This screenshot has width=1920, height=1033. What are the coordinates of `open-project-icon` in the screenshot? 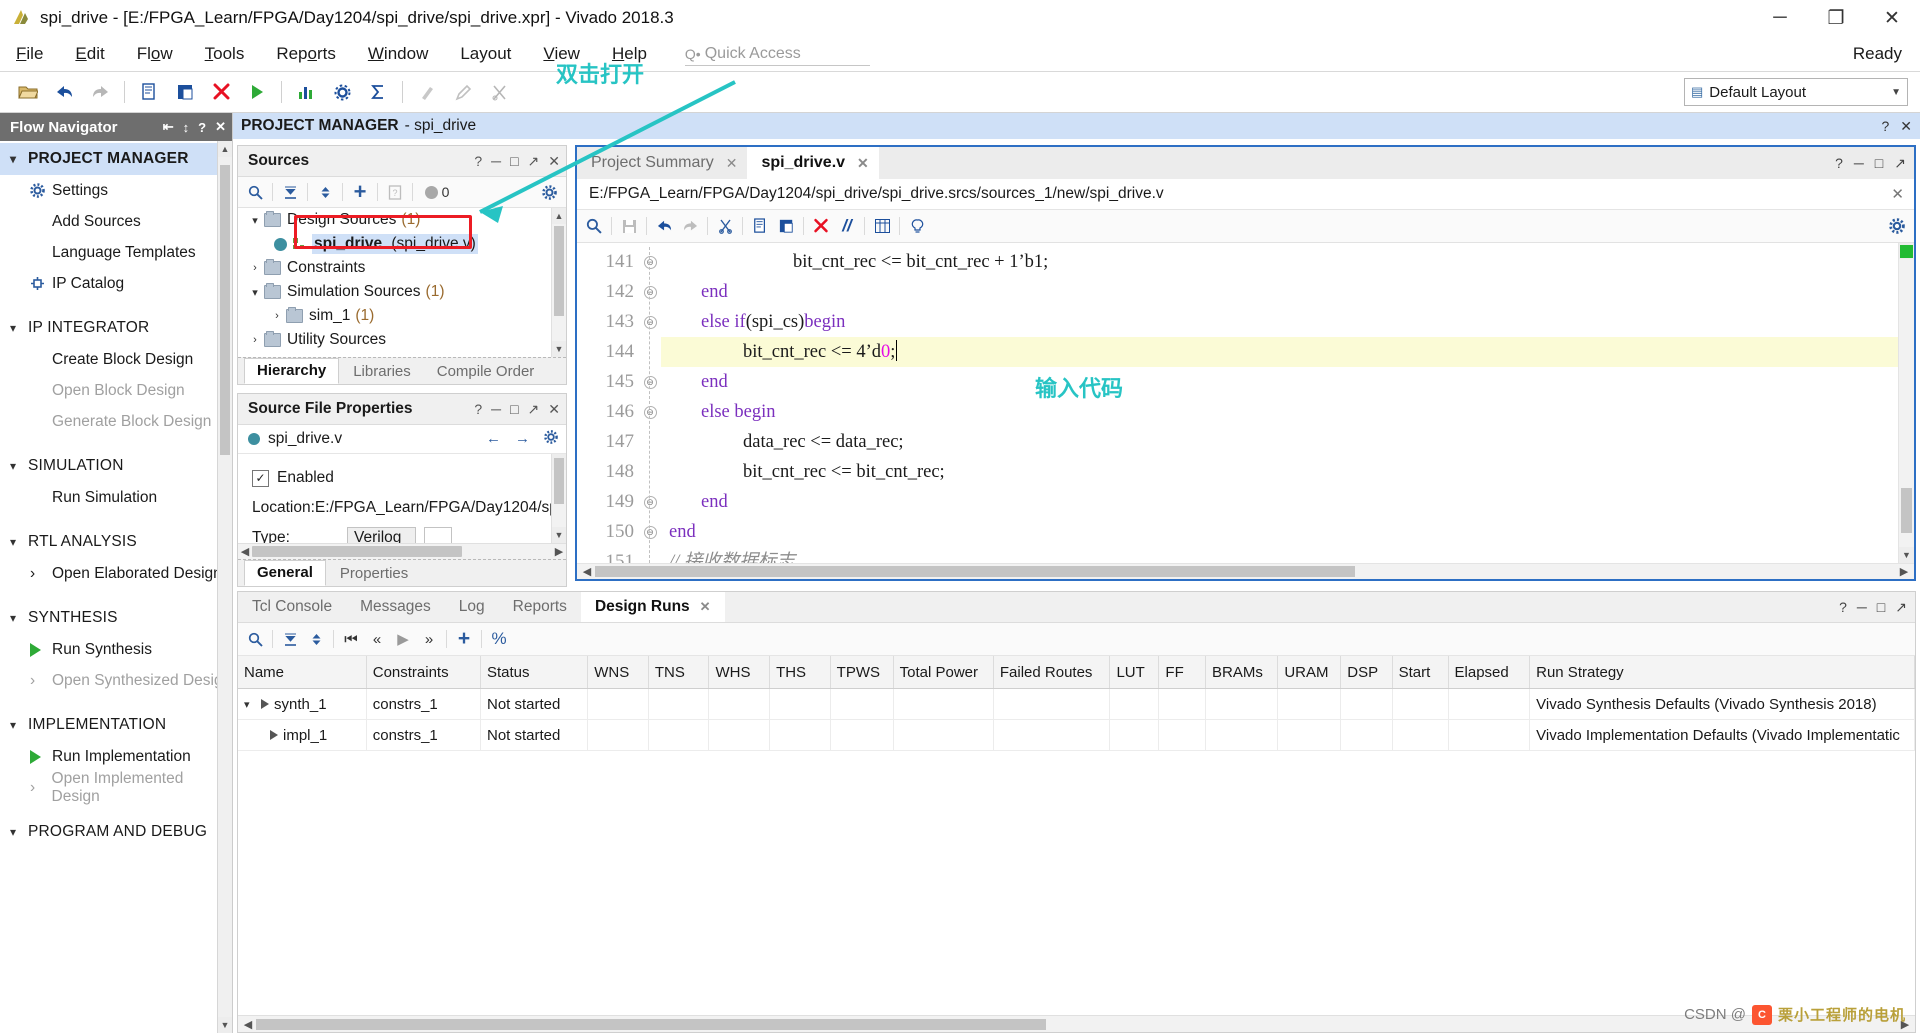 It's located at (28, 92).